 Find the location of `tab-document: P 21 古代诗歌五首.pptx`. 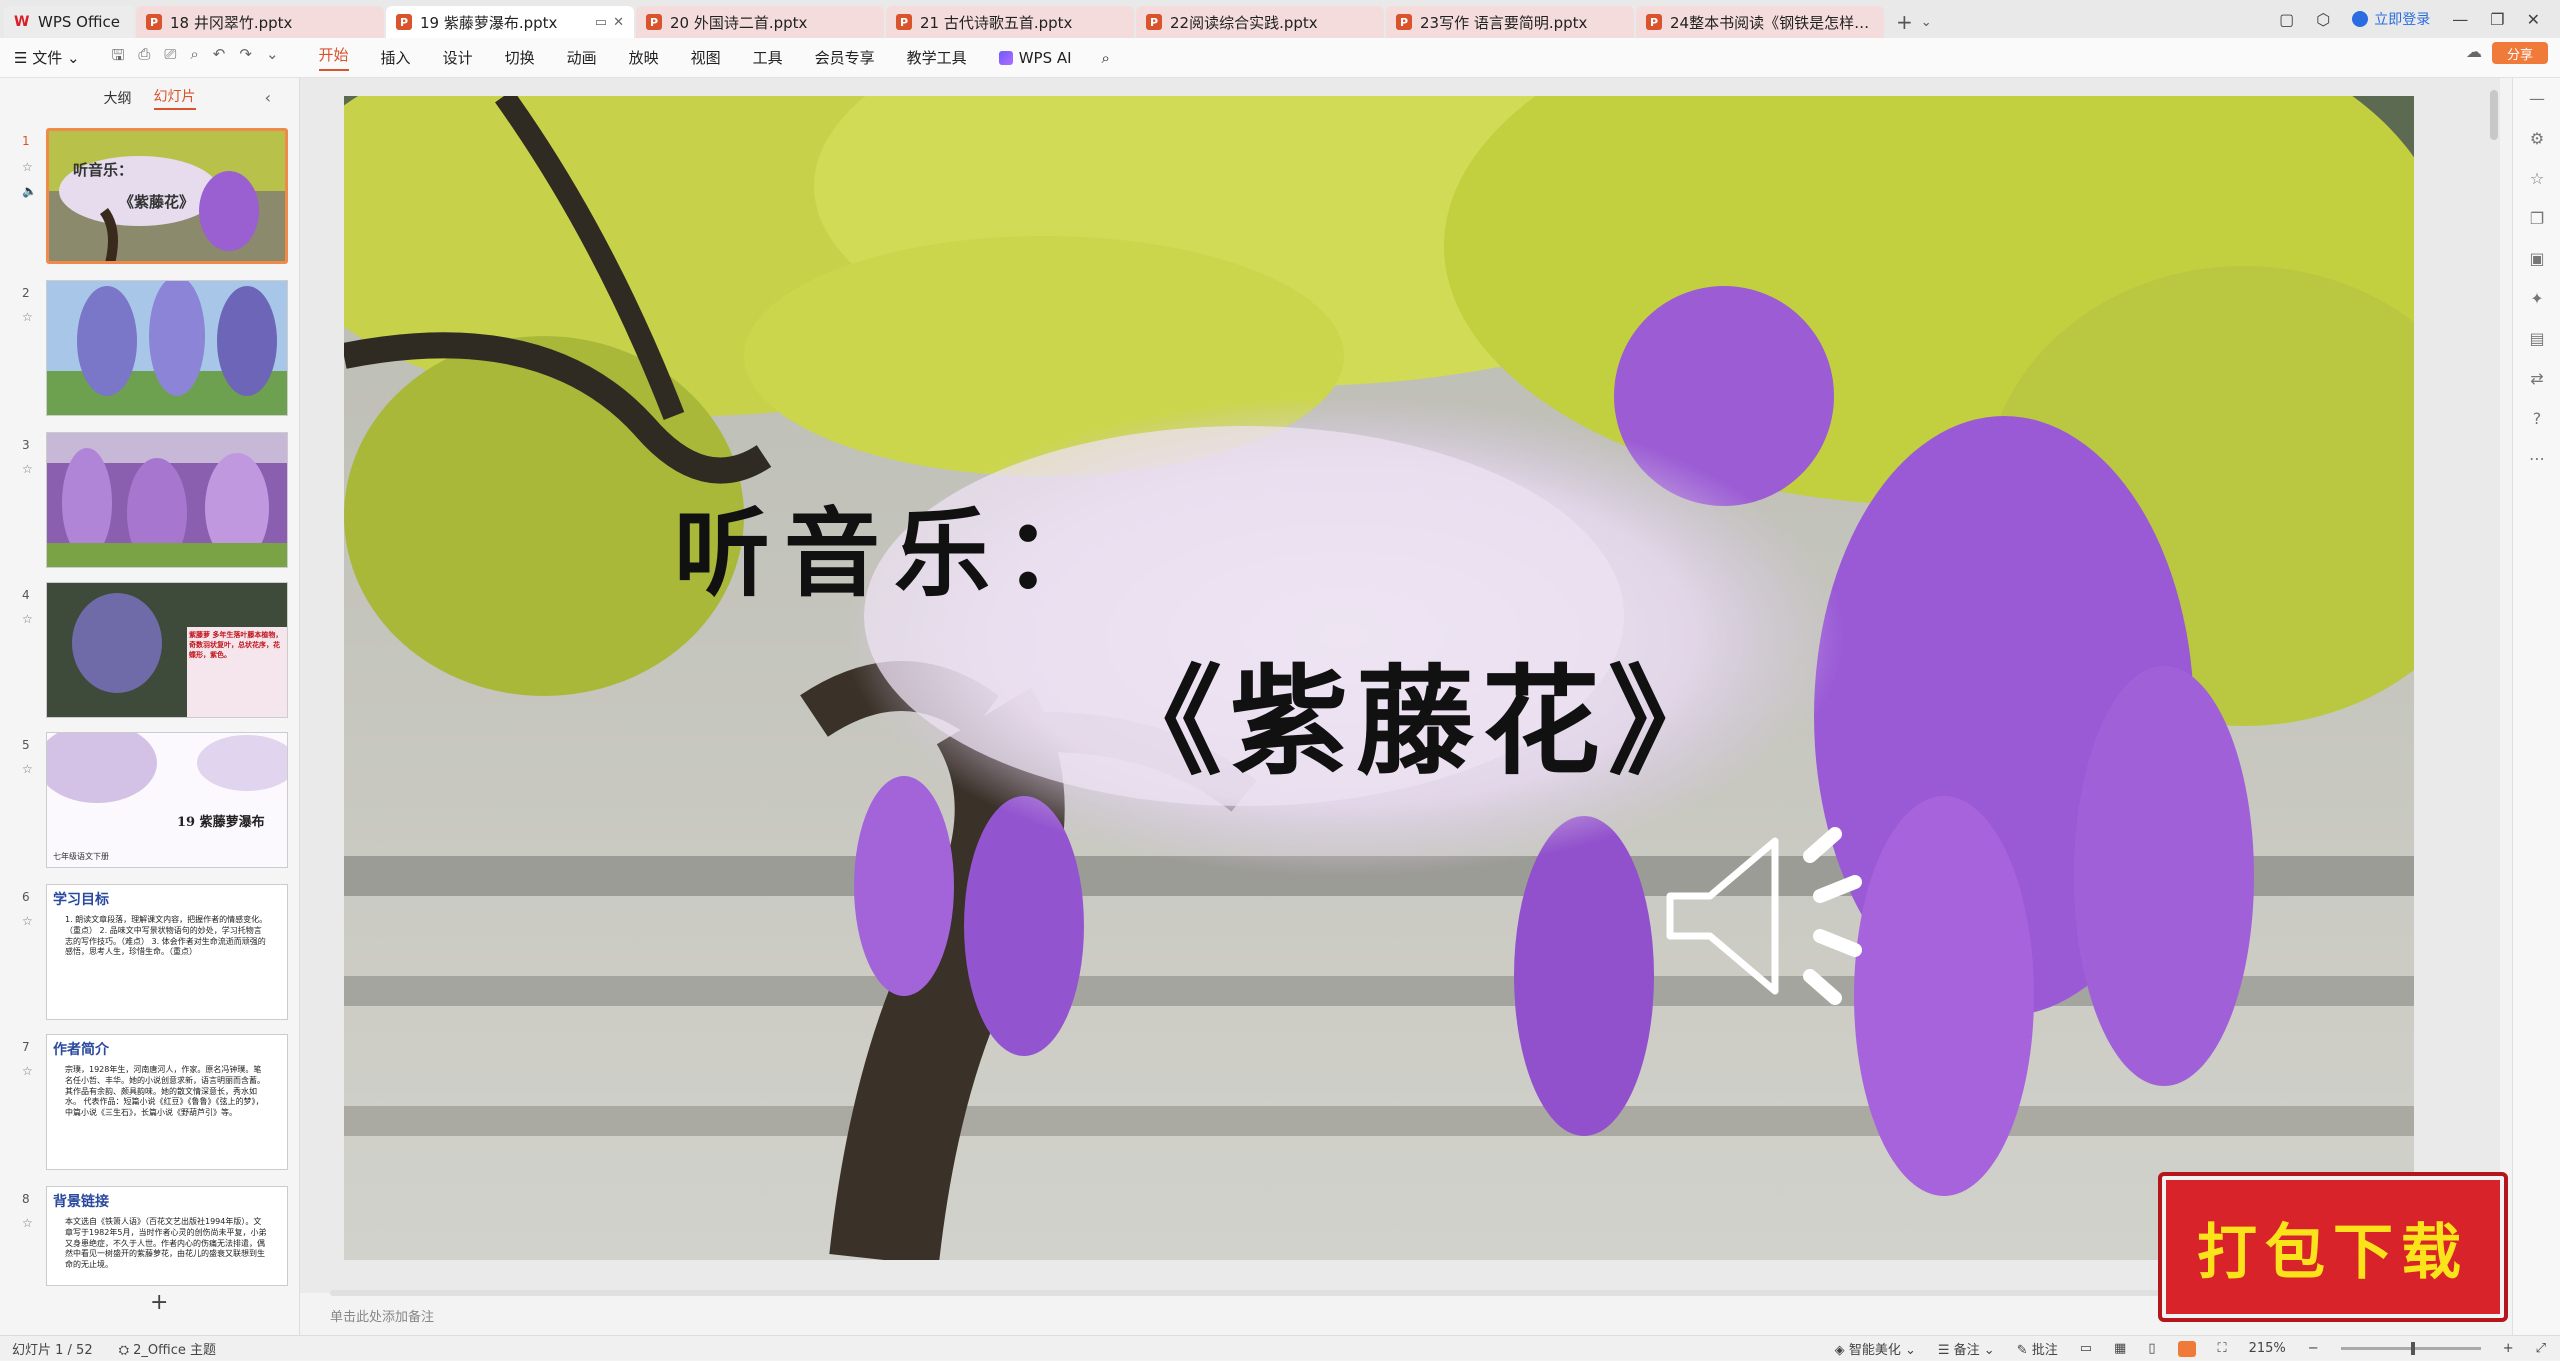

tab-document: P 21 古代诗歌五首.pptx is located at coordinates (1010, 22).